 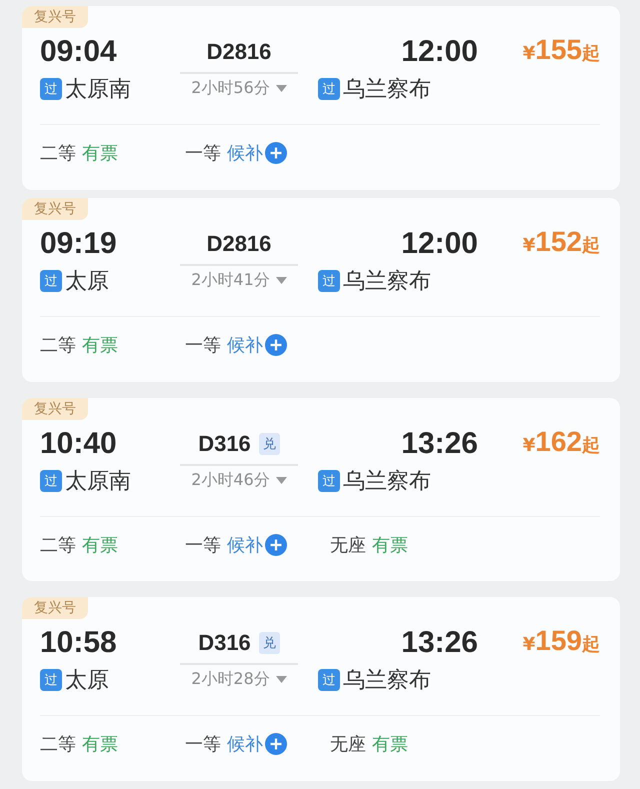 I want to click on price: 155, so click(x=558, y=50).